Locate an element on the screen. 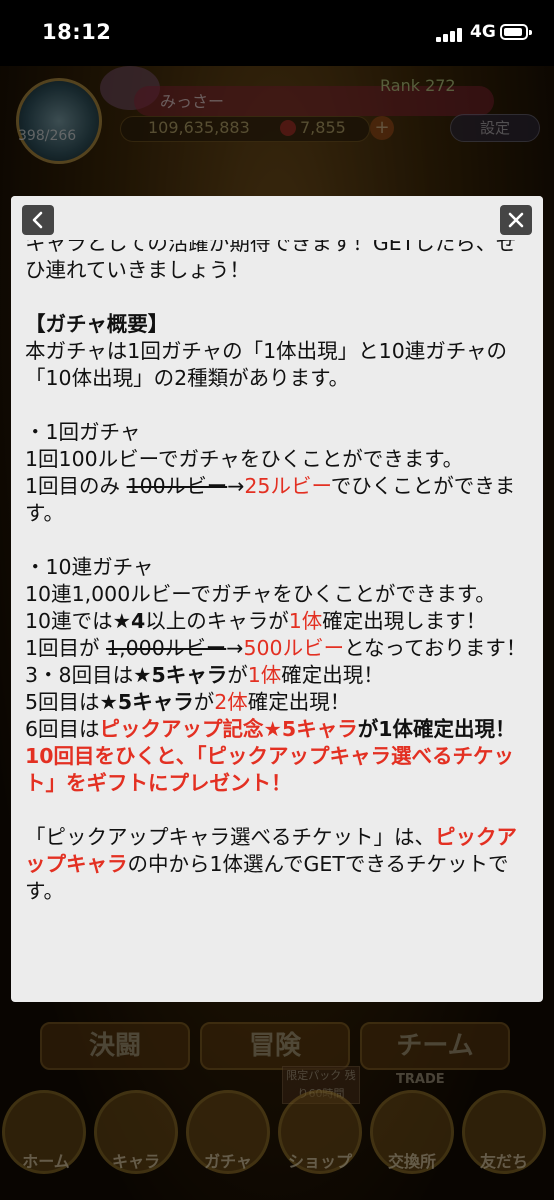 The height and width of the screenshot is (1200, 554). signal-icon is located at coordinates (451, 34).